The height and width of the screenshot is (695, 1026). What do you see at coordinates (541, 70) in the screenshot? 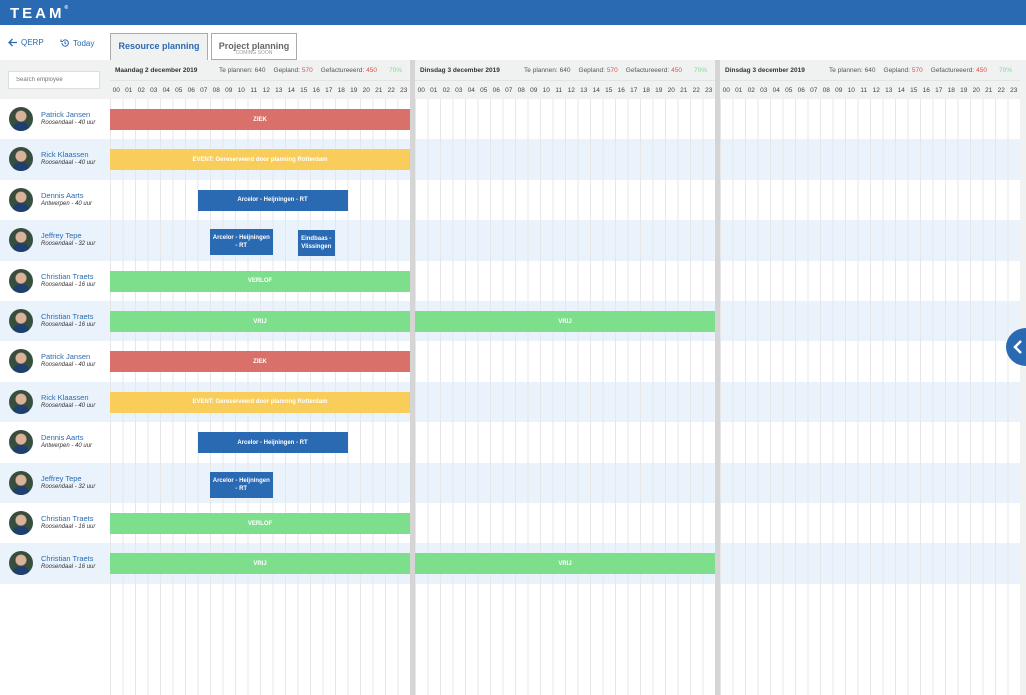
I see `te-plannen-label: Te plannen:` at bounding box center [541, 70].